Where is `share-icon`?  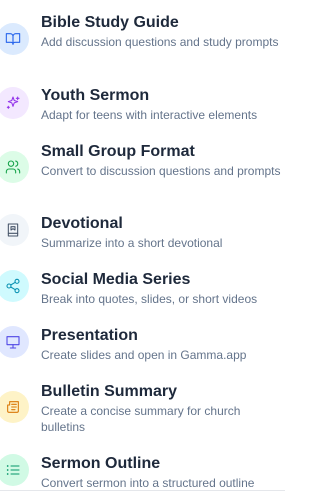 share-icon is located at coordinates (13, 286).